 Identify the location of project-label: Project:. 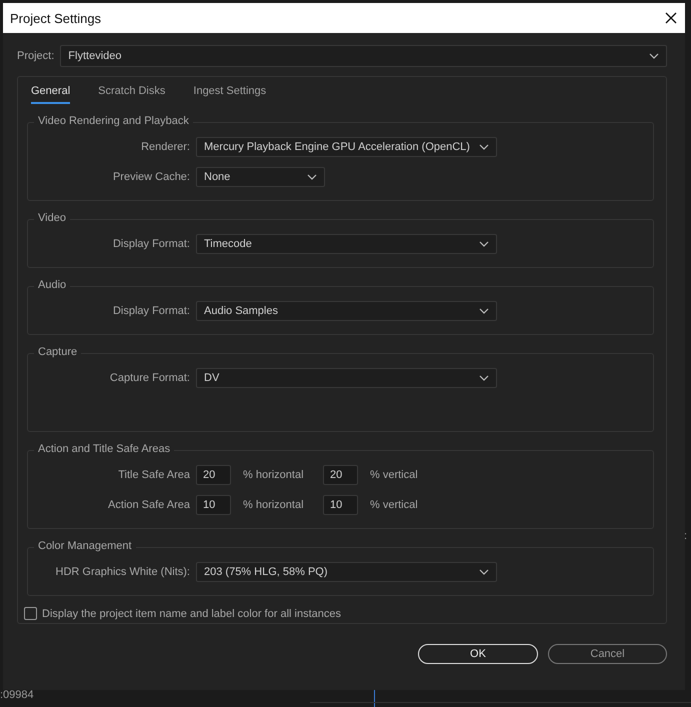
(35, 56).